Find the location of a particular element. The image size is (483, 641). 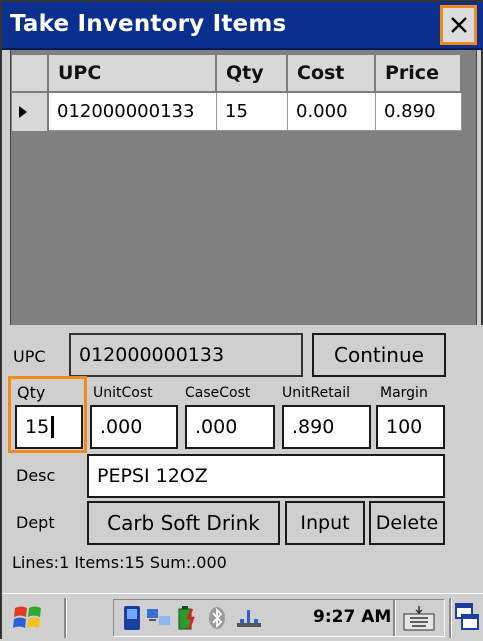

column-header-upc: UPC is located at coordinates (133, 74).